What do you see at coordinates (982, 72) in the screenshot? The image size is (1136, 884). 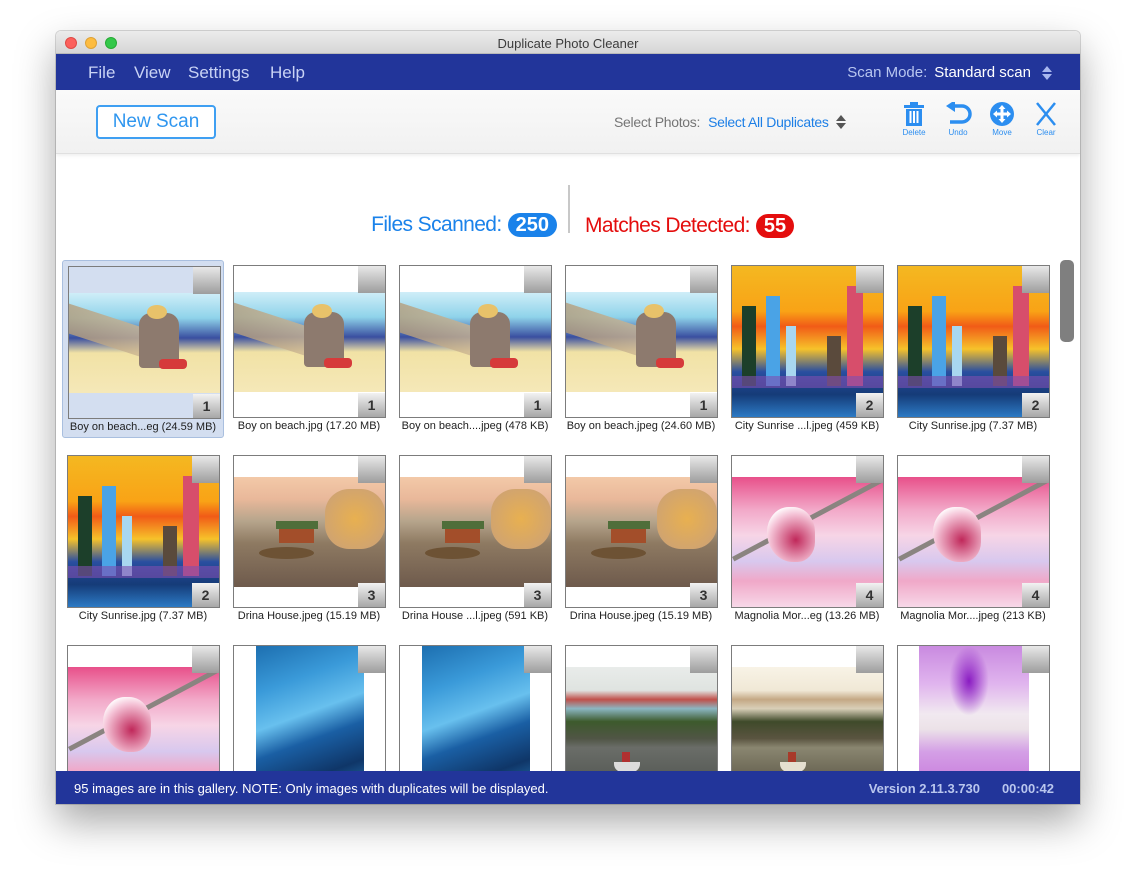 I see `scan-mode-value: Standard scan` at bounding box center [982, 72].